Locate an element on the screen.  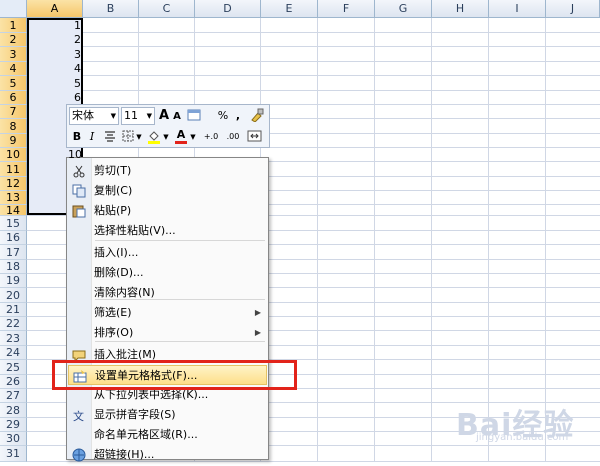
font-name-box: 宋体 ▼ is located at coordinates (94, 116).